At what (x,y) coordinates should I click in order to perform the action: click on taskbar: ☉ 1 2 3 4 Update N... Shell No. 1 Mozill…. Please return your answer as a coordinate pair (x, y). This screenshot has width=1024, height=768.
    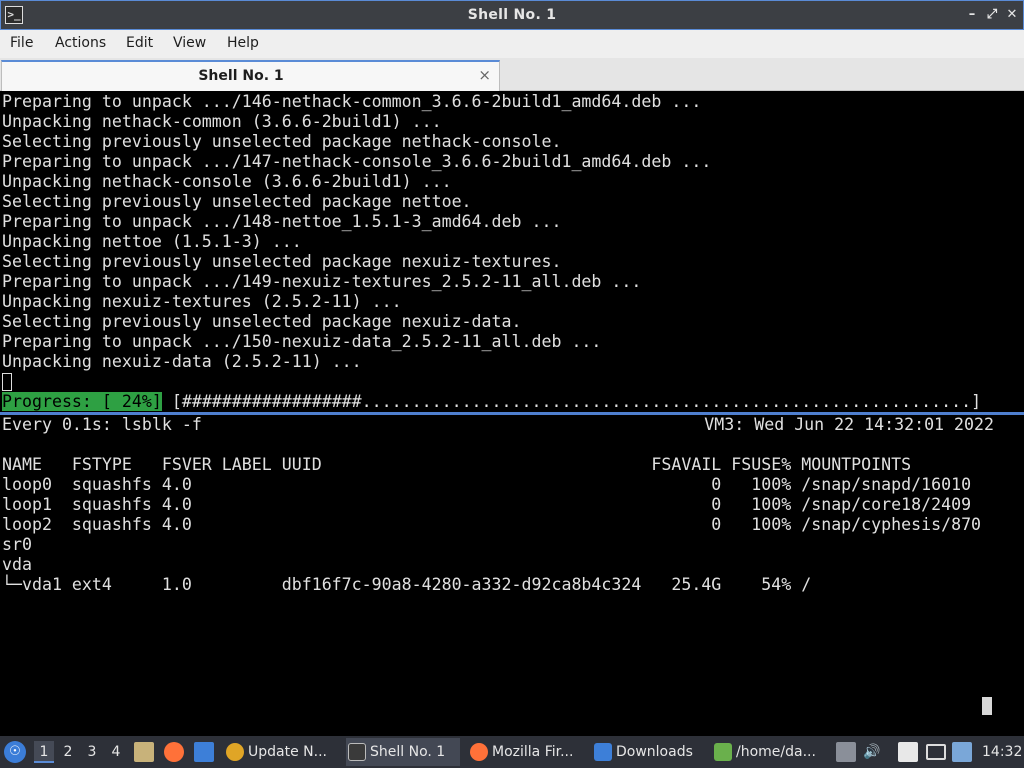
    Looking at the image, I should click on (512, 752).